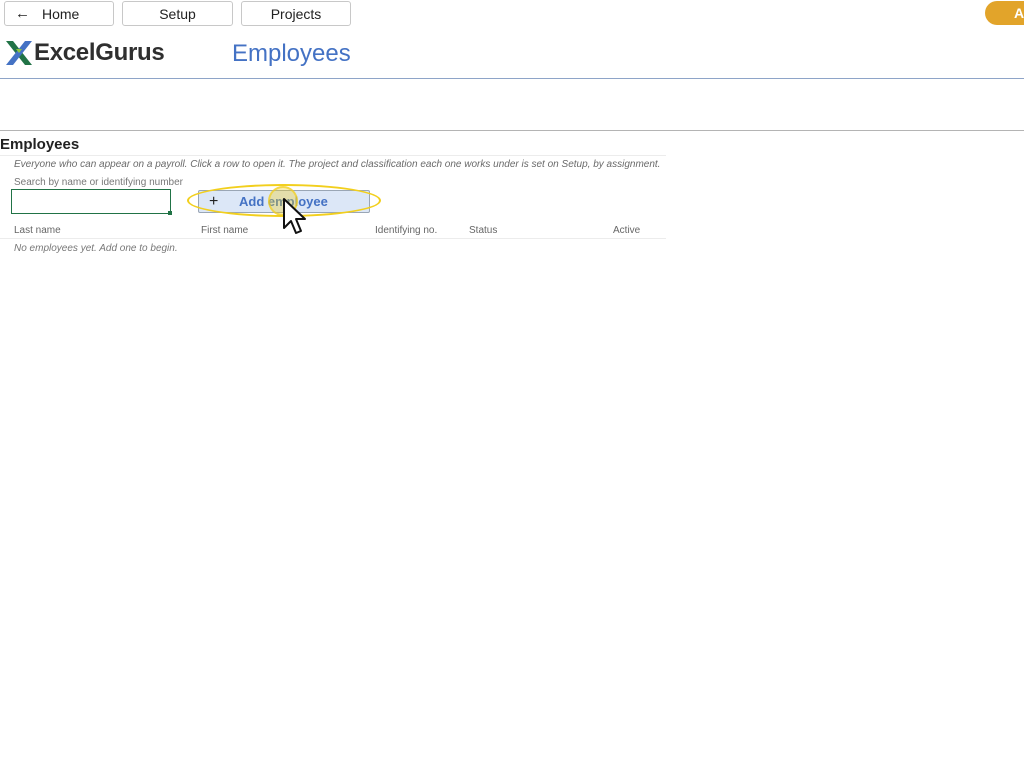 This screenshot has width=1024, height=769. I want to click on section-title: Employees, so click(40, 144).